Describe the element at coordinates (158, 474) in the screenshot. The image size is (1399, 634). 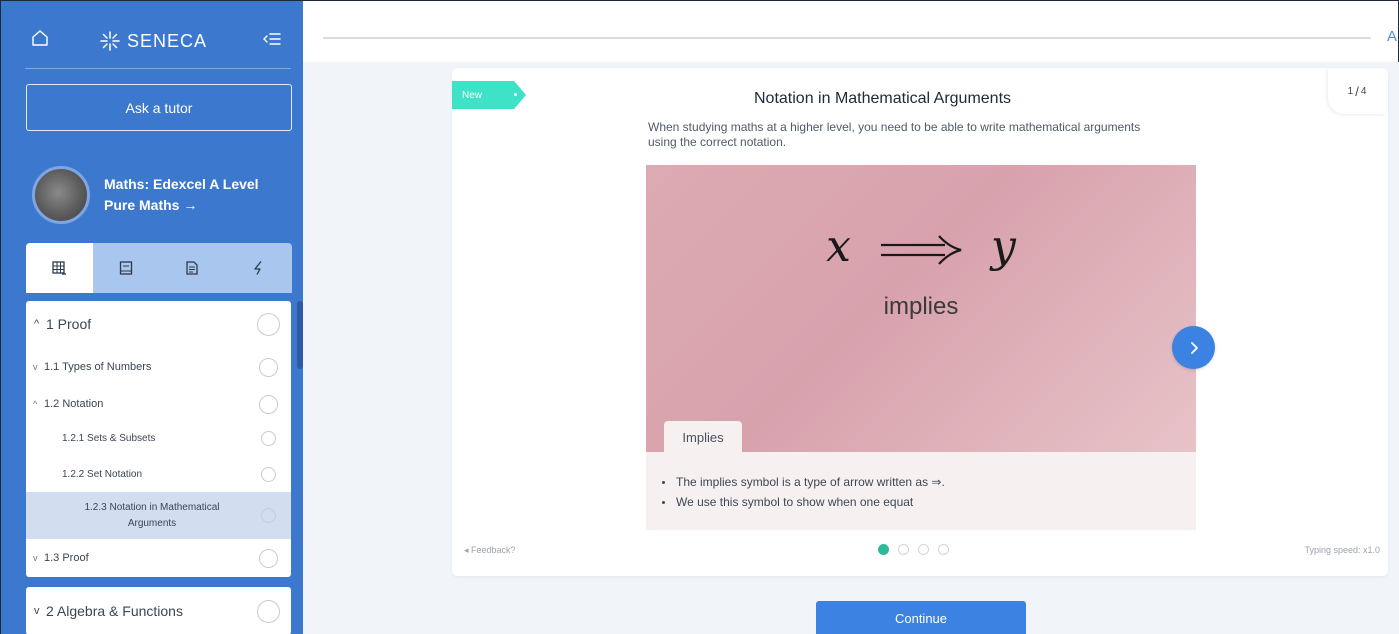
I see `toc-item-1-2-2: 1.2.2 Set Notation` at that location.